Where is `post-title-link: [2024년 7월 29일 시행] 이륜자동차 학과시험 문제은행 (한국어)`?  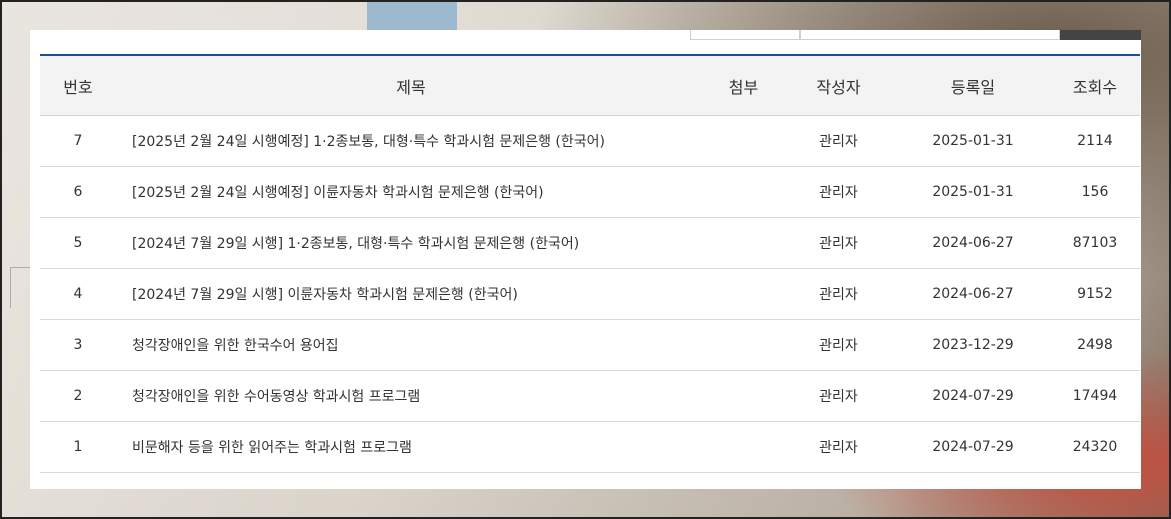
post-title-link: [2024년 7월 29일 시행] 이륜자동차 학과시험 문제은행 (한국어) is located at coordinates (325, 295).